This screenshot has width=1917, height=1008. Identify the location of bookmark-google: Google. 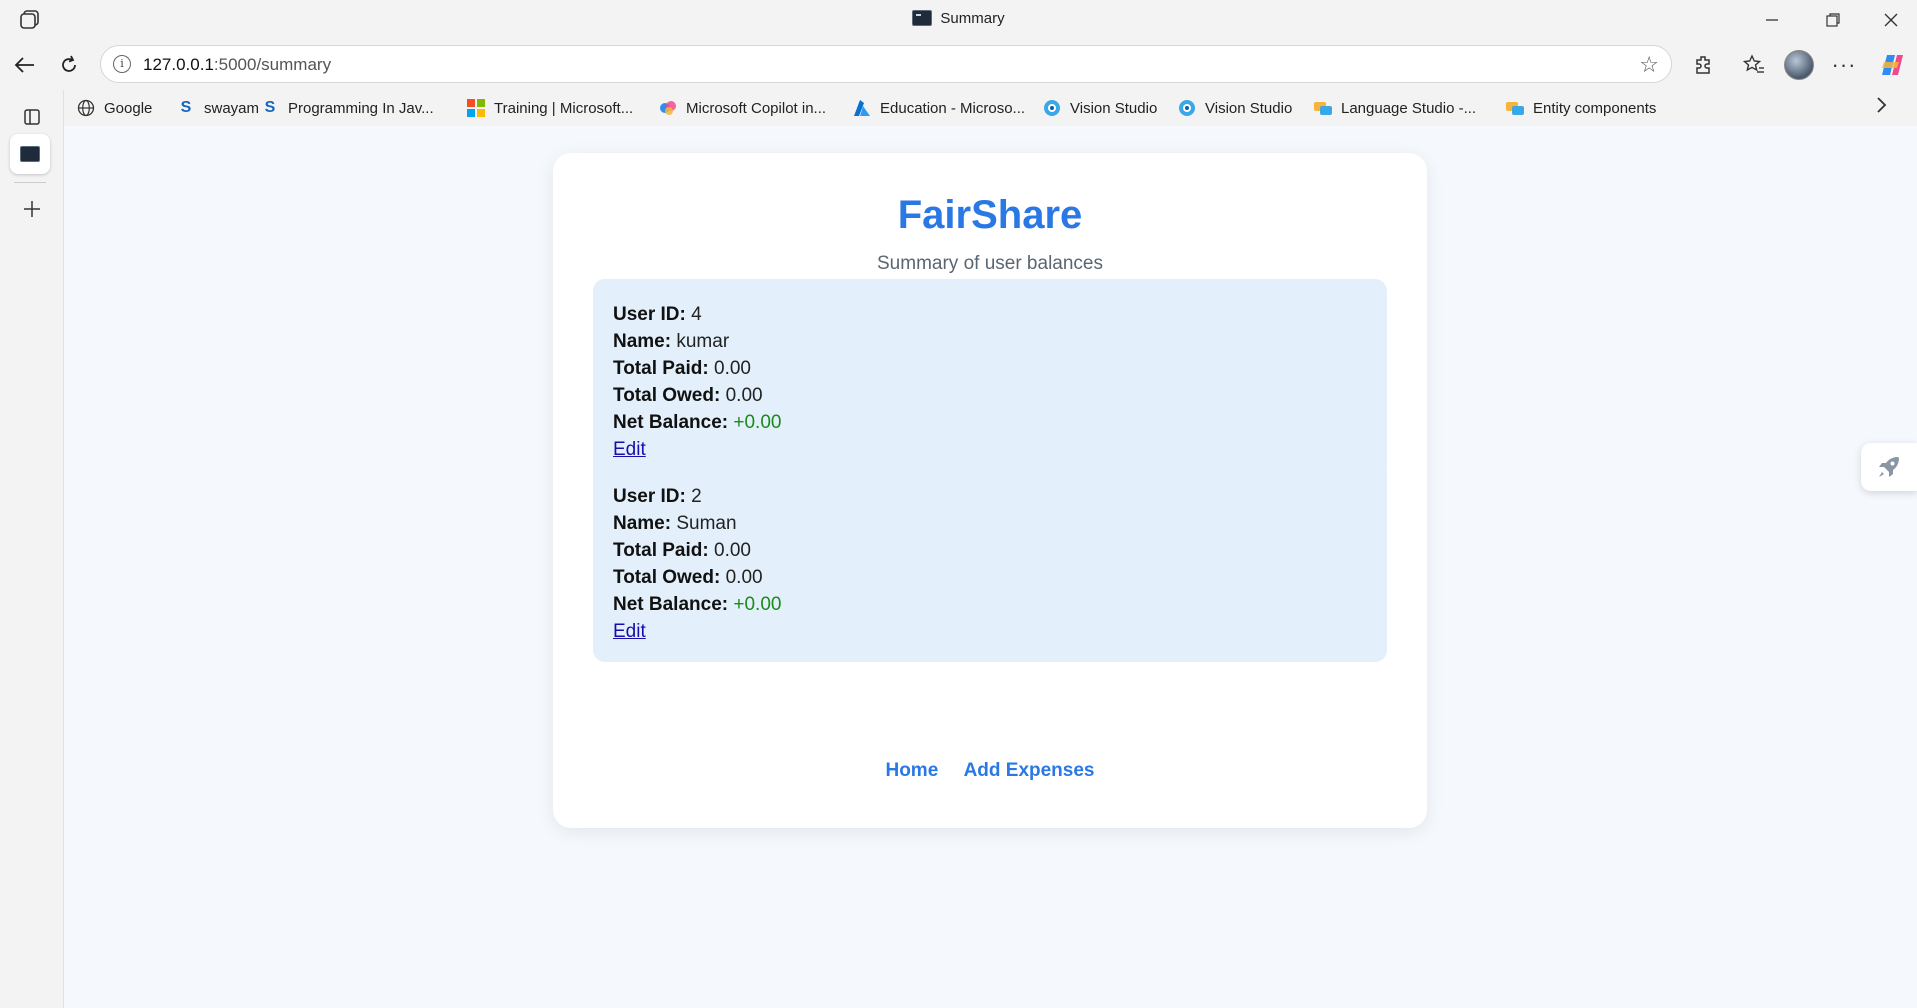
(114, 108).